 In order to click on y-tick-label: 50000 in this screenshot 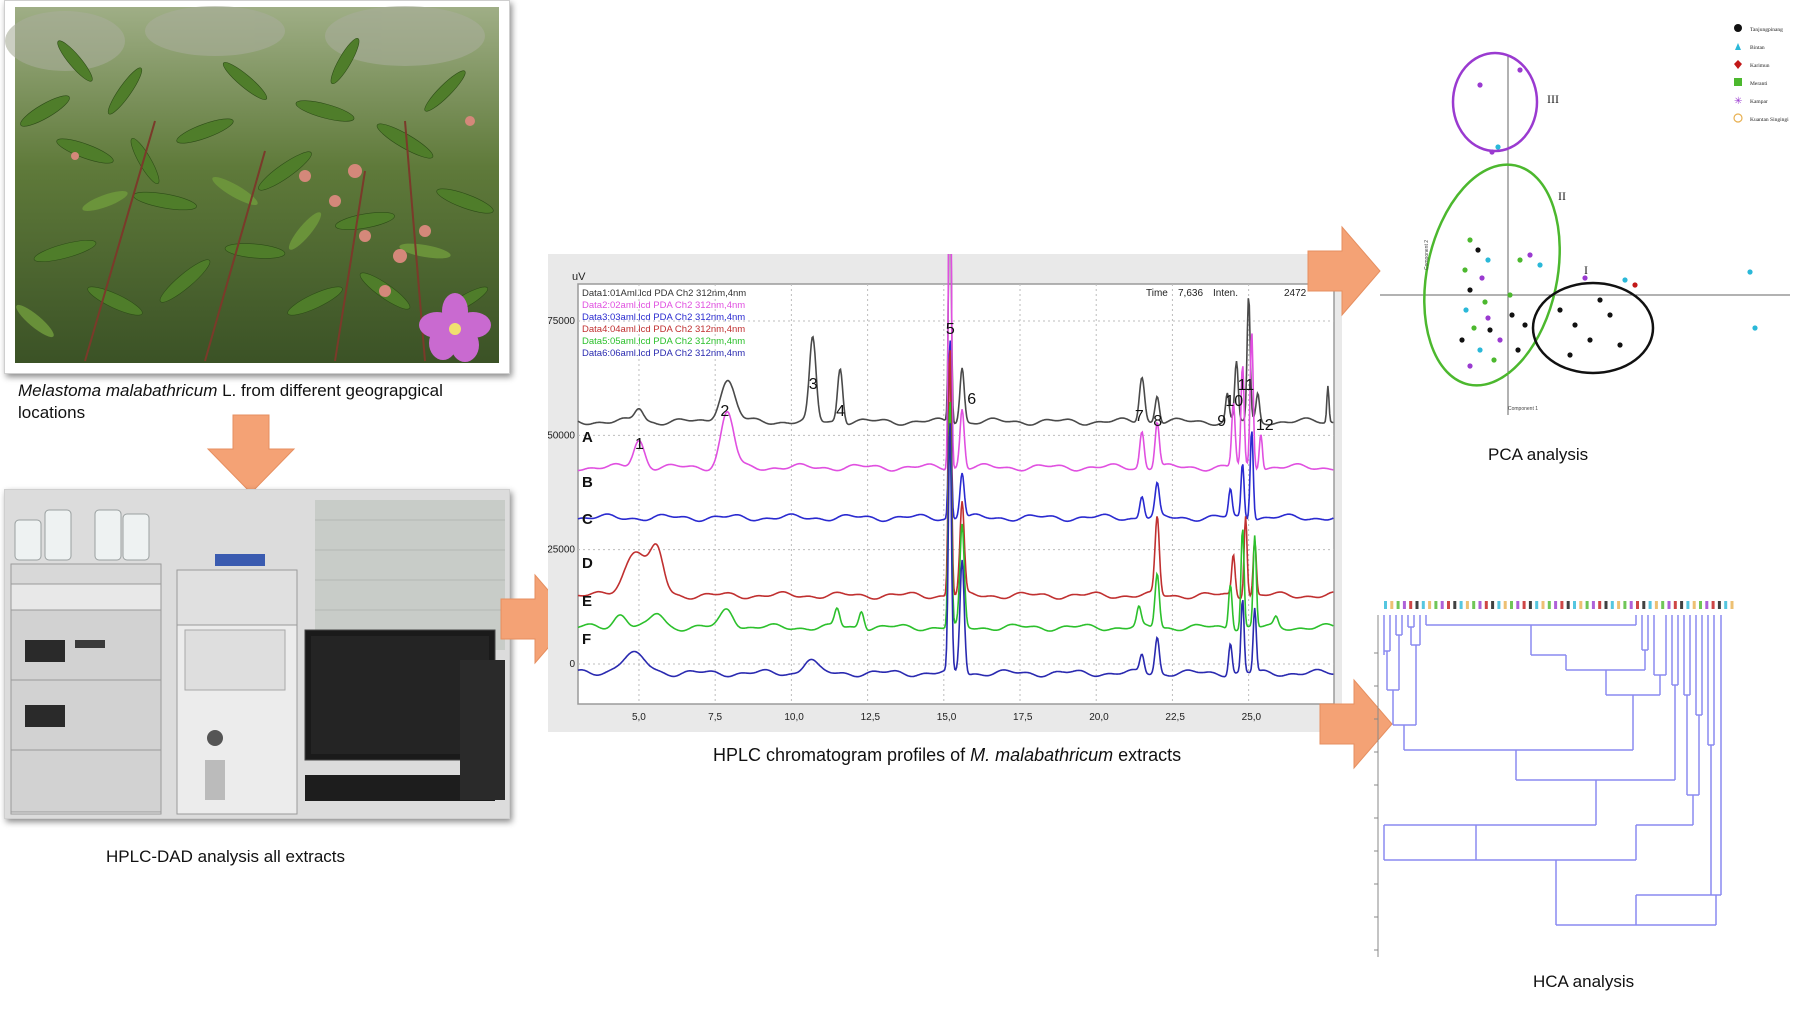, I will do `click(561, 435)`.